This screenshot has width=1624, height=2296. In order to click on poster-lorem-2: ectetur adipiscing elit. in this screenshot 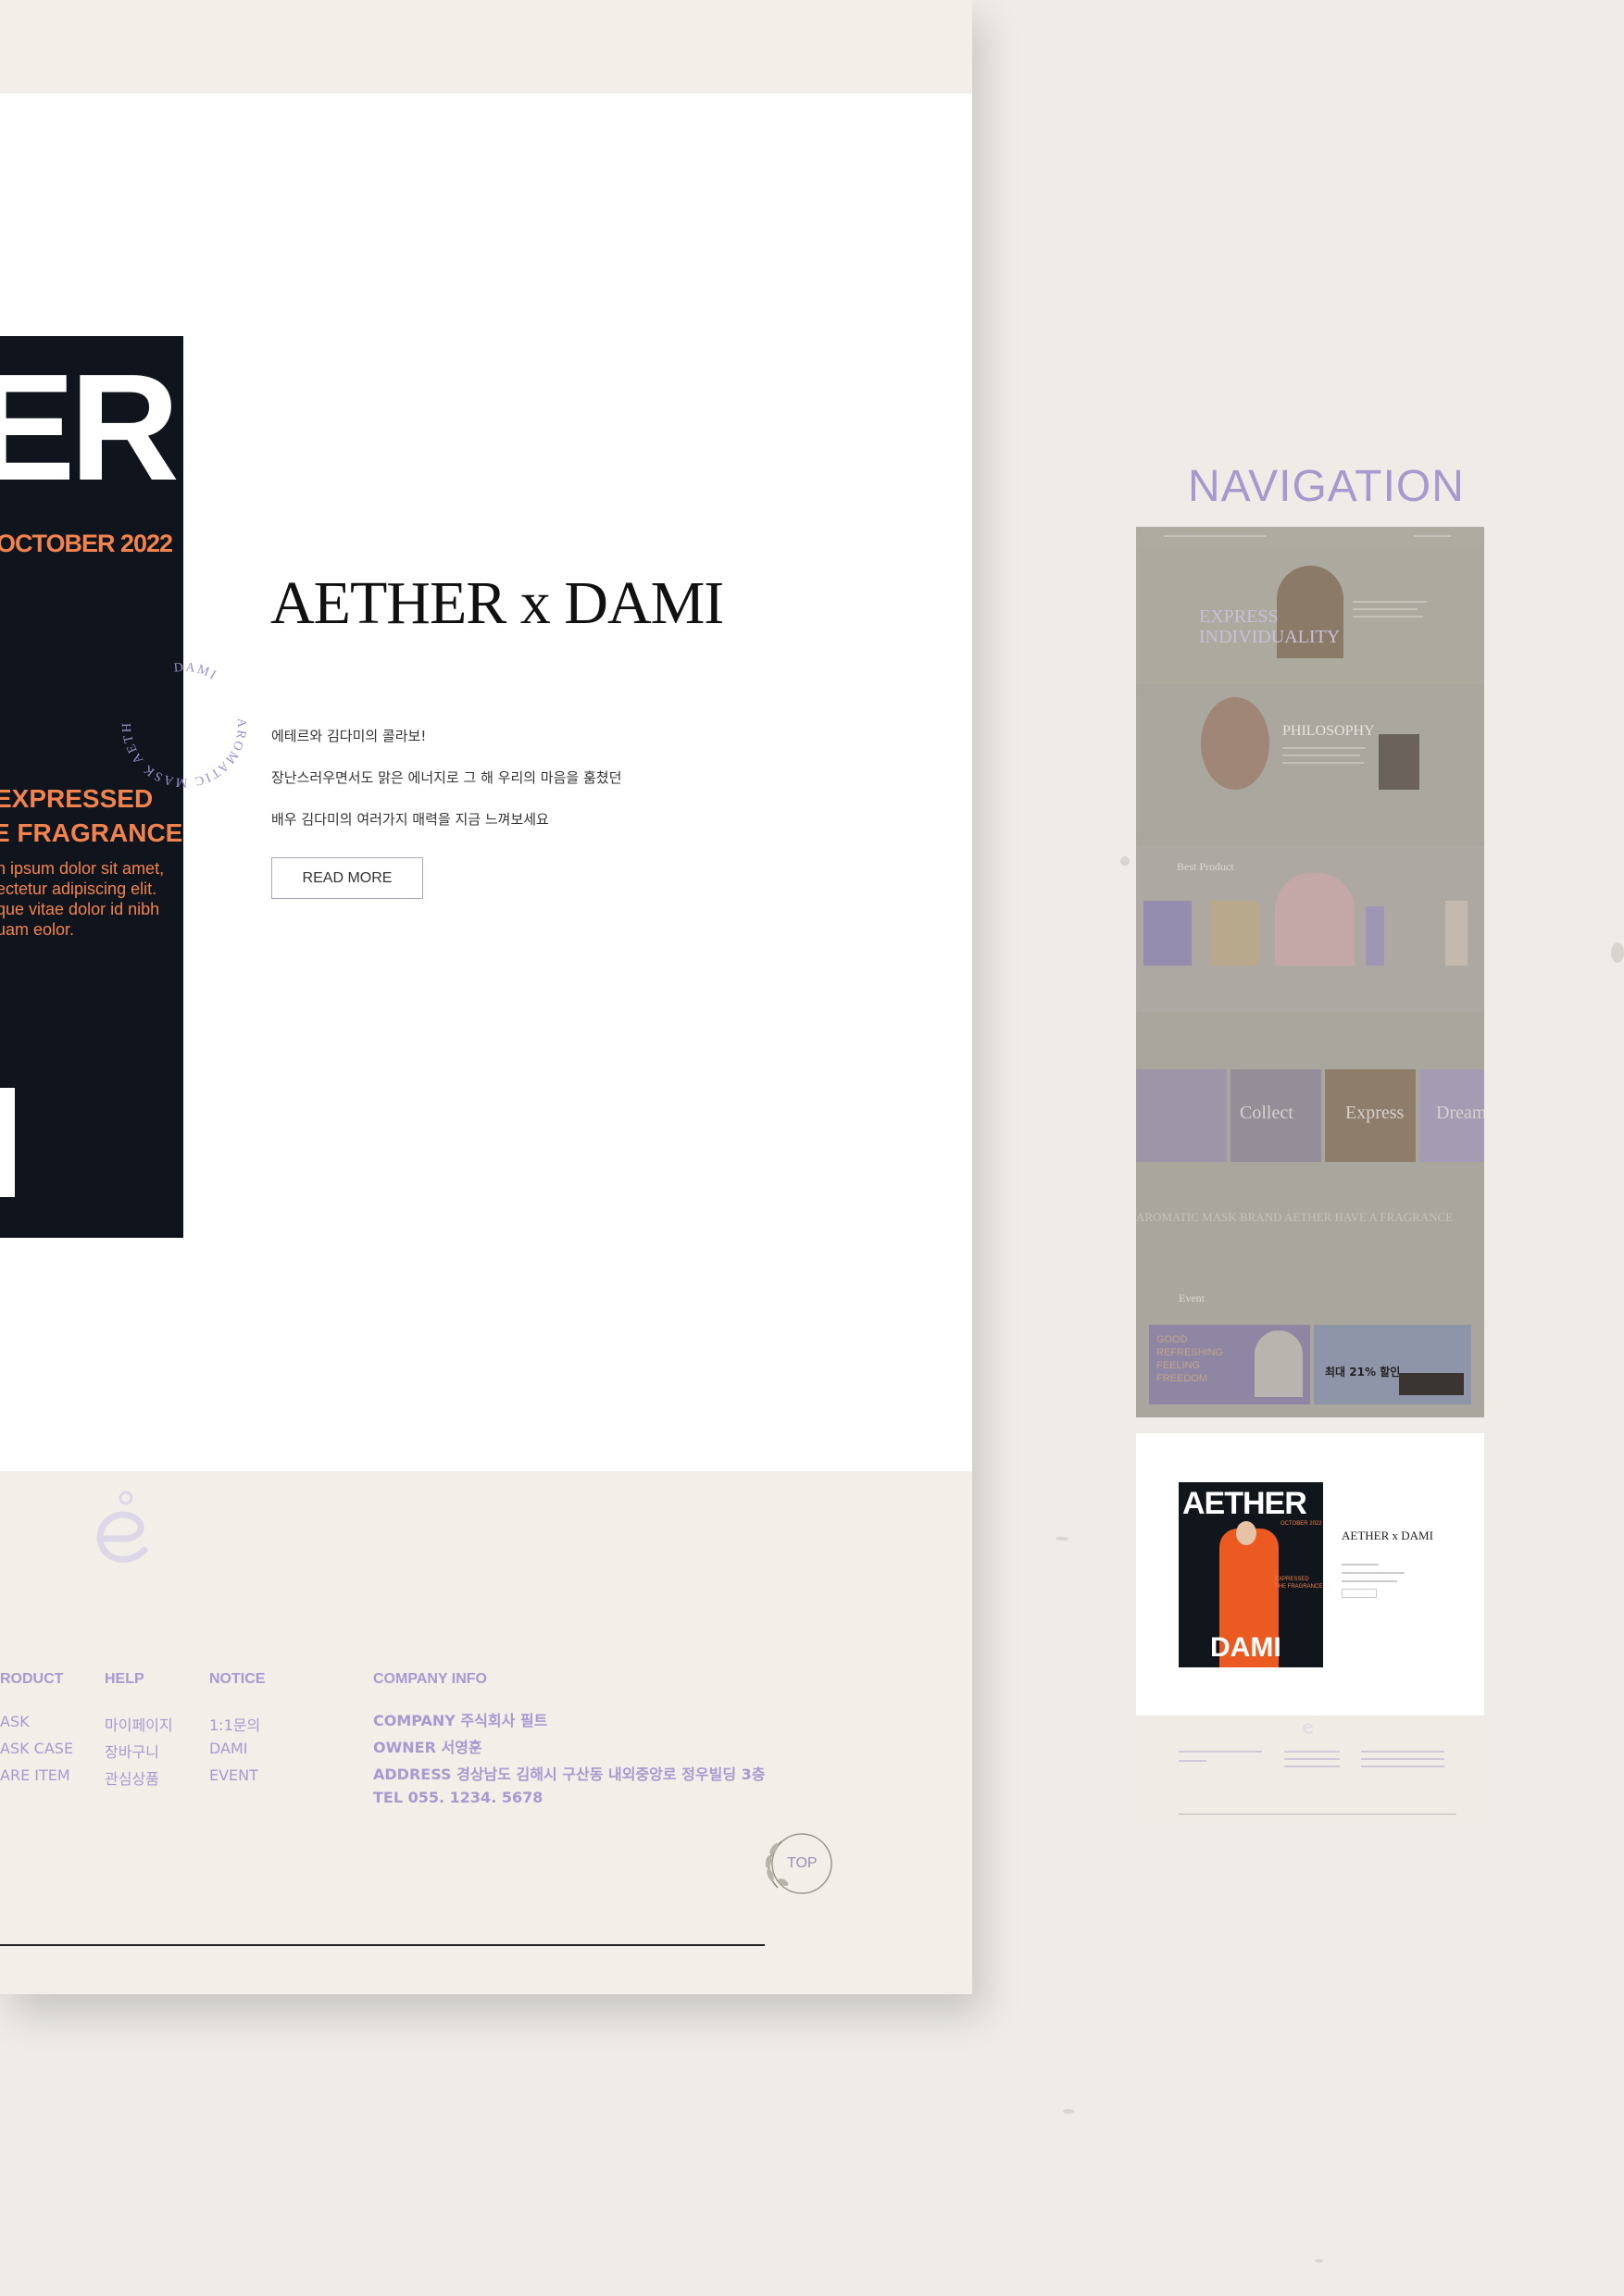, I will do `click(78, 889)`.